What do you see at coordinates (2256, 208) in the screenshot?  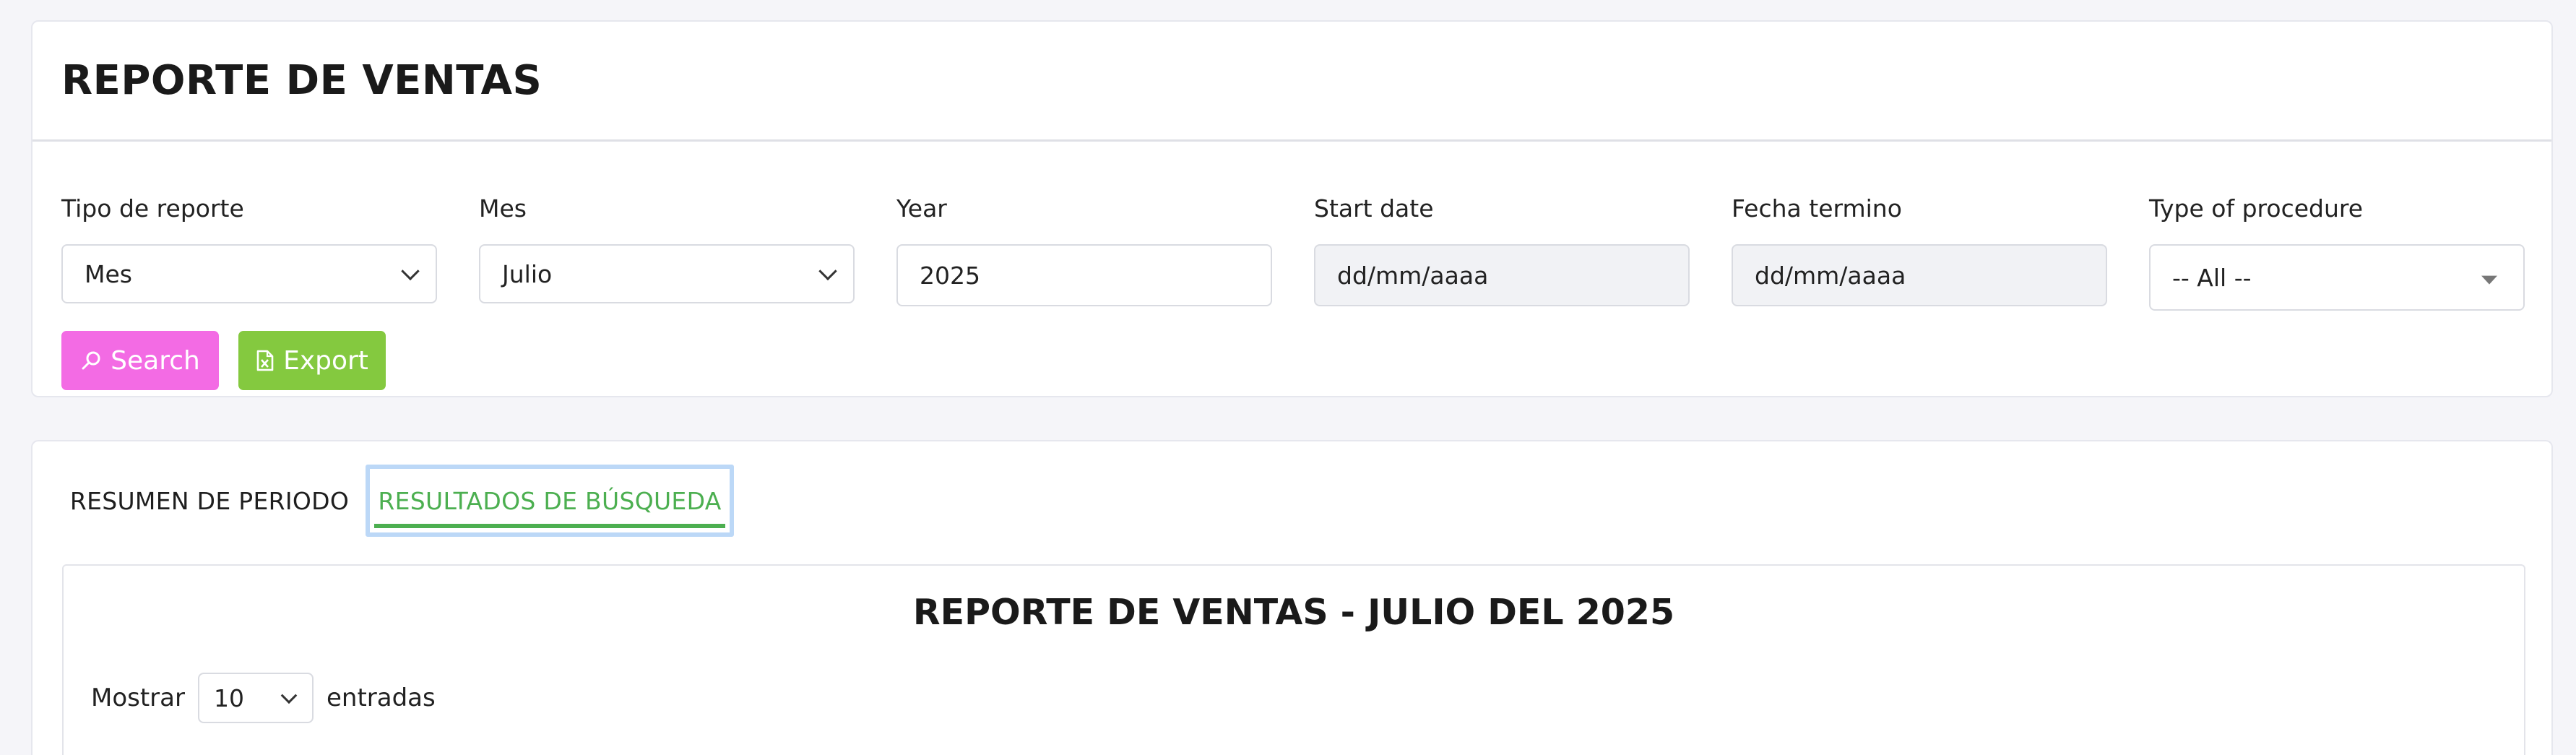 I see `procedure-label: Type of procedure` at bounding box center [2256, 208].